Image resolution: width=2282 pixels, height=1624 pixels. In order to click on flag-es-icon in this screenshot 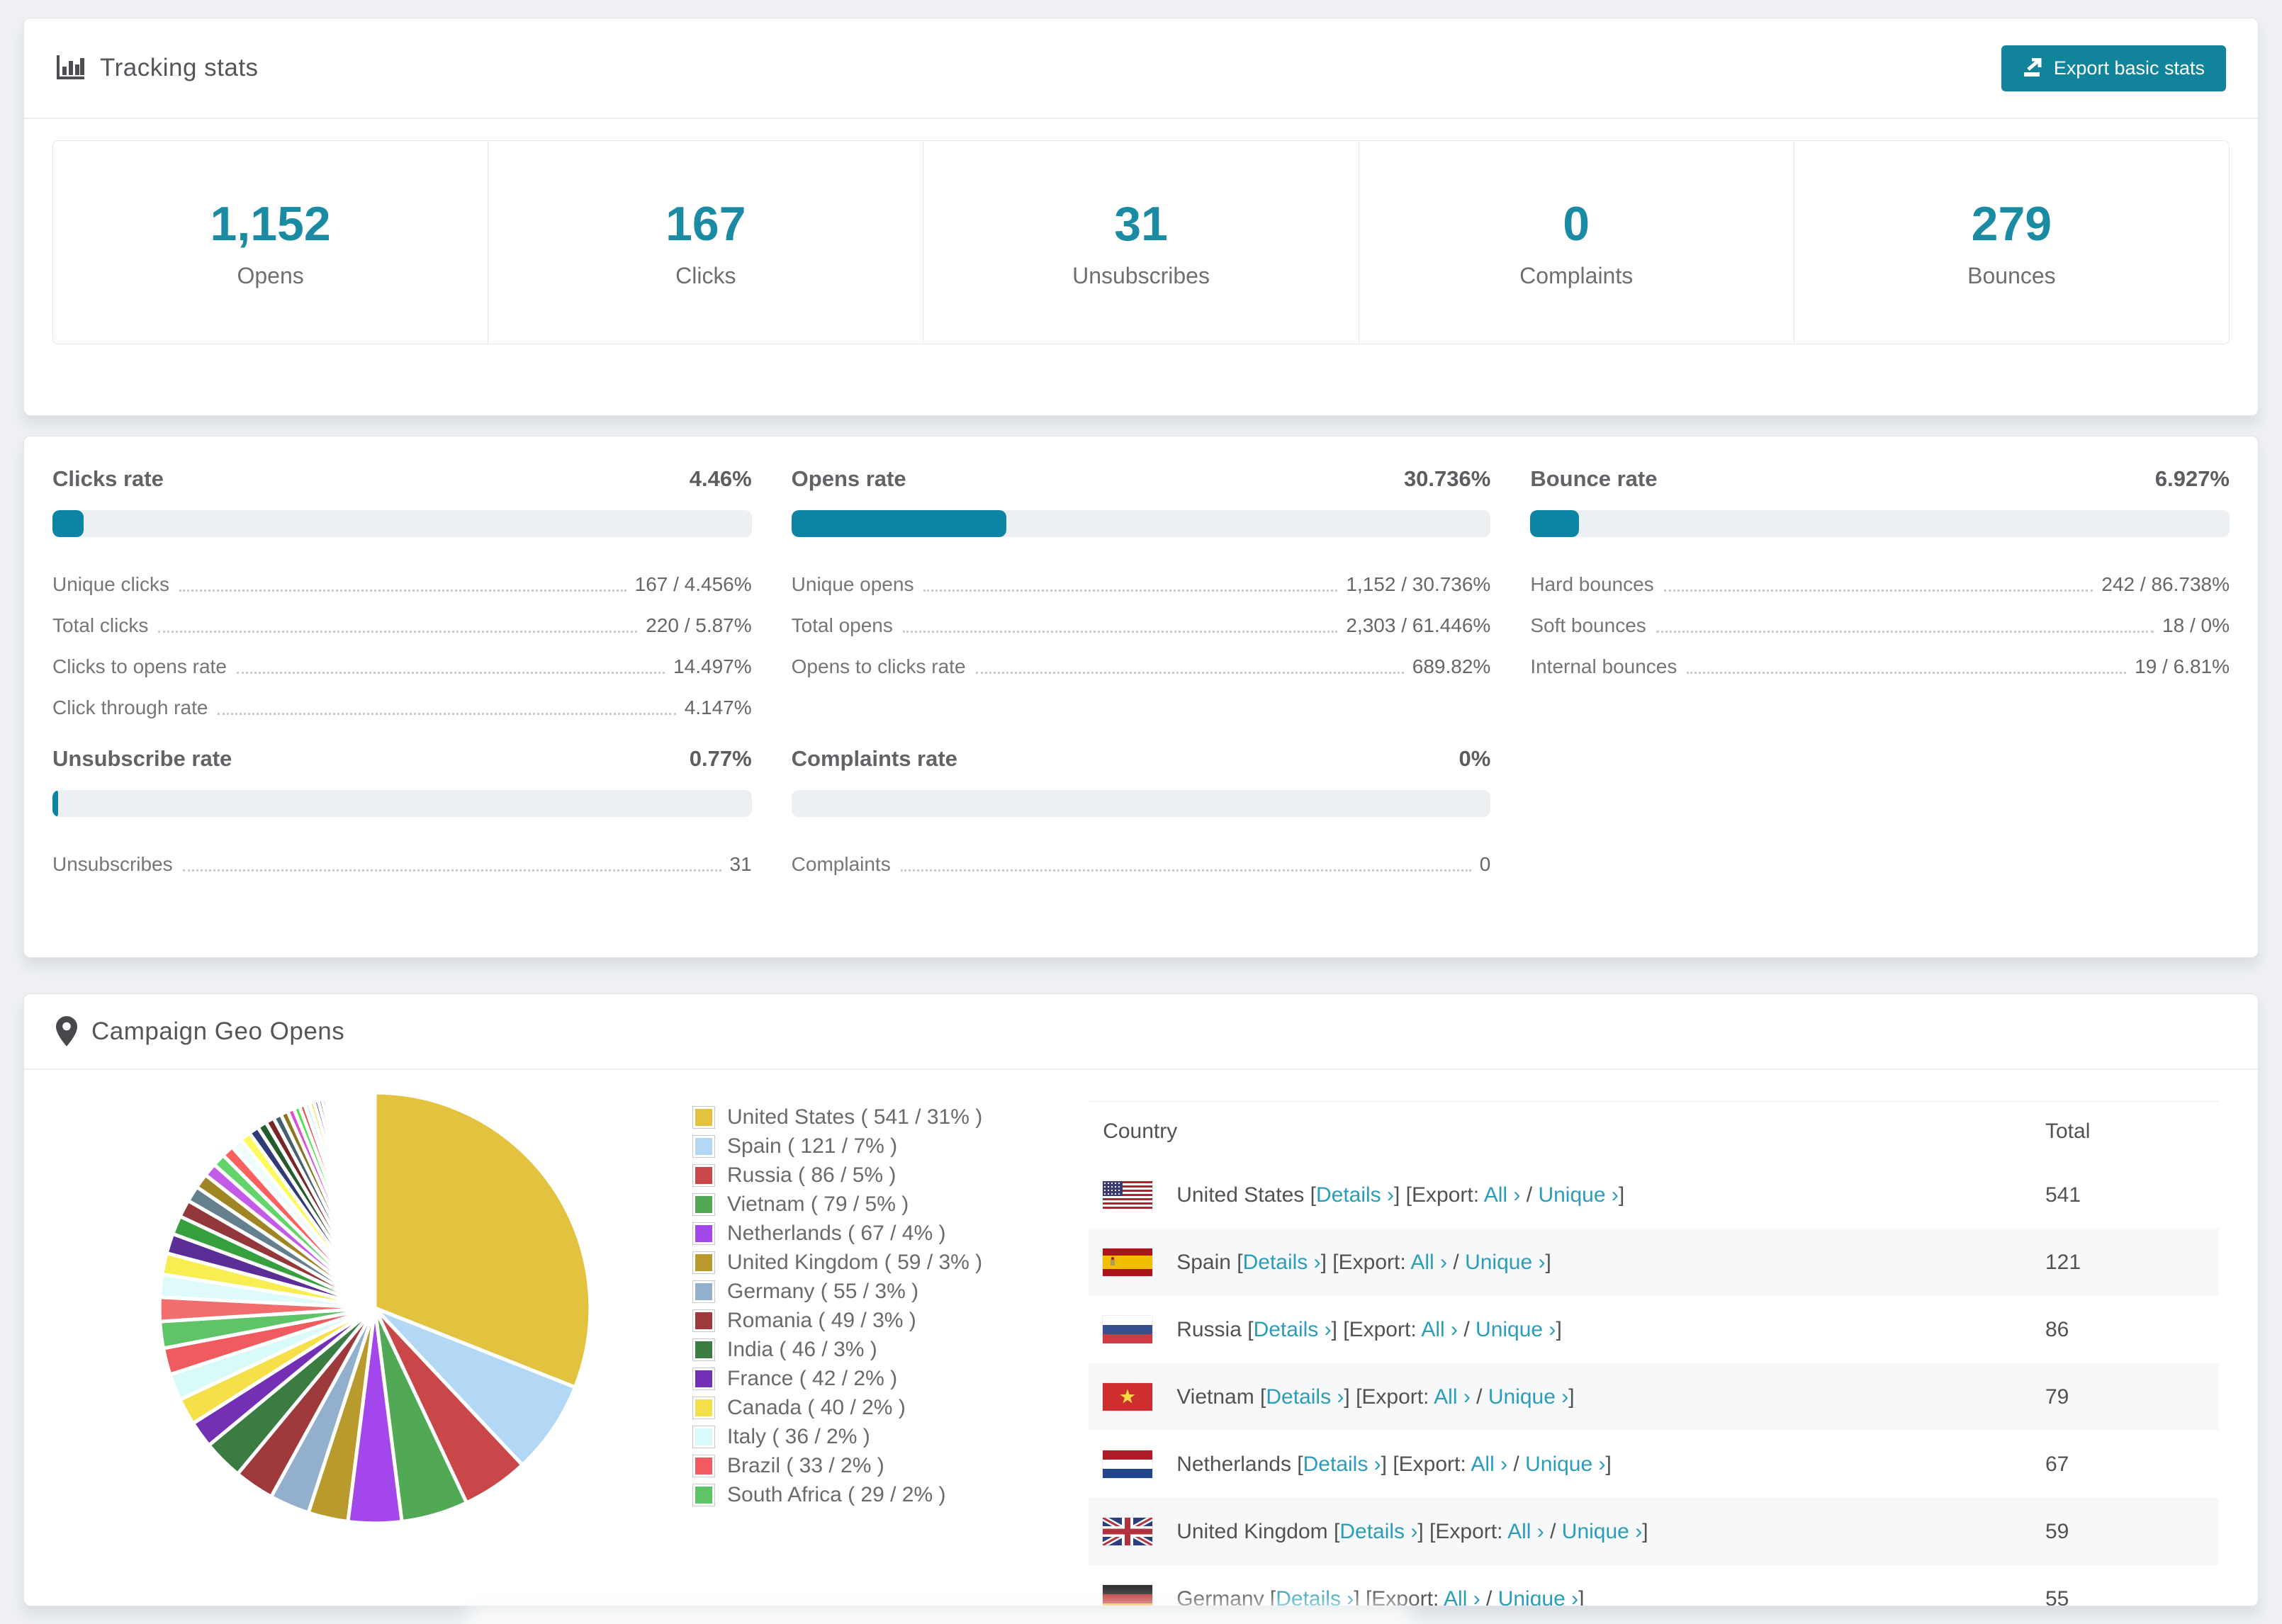, I will do `click(1128, 1262)`.